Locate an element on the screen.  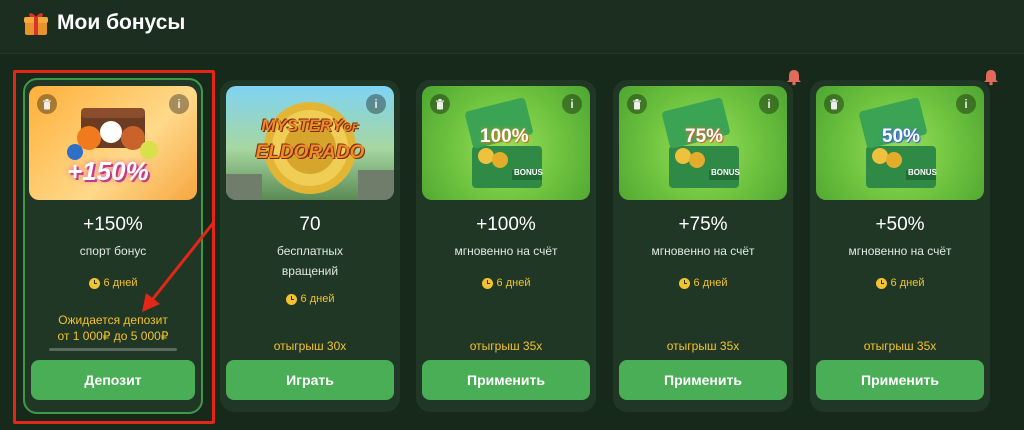
bonus-chest-image: 50% BONUS i is located at coordinates (900, 143).